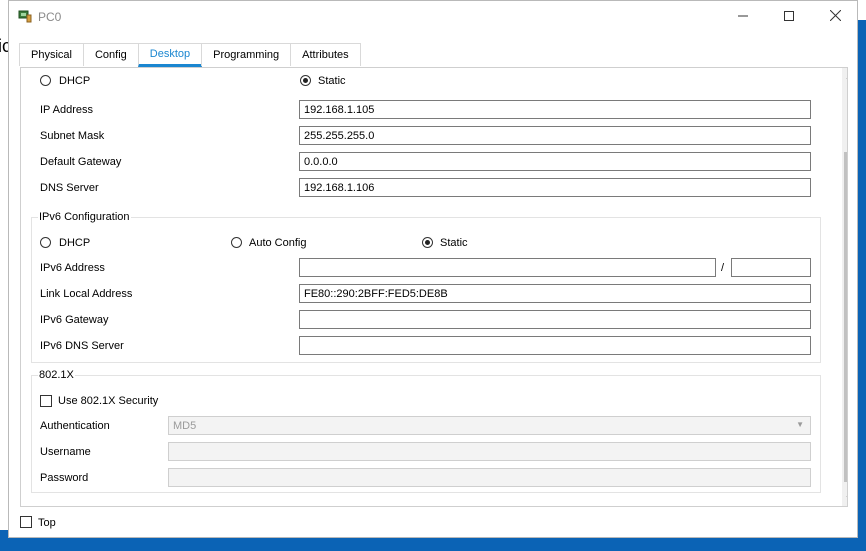  What do you see at coordinates (46, 401) in the screenshot?
I see `use-dot1x-checkbox` at bounding box center [46, 401].